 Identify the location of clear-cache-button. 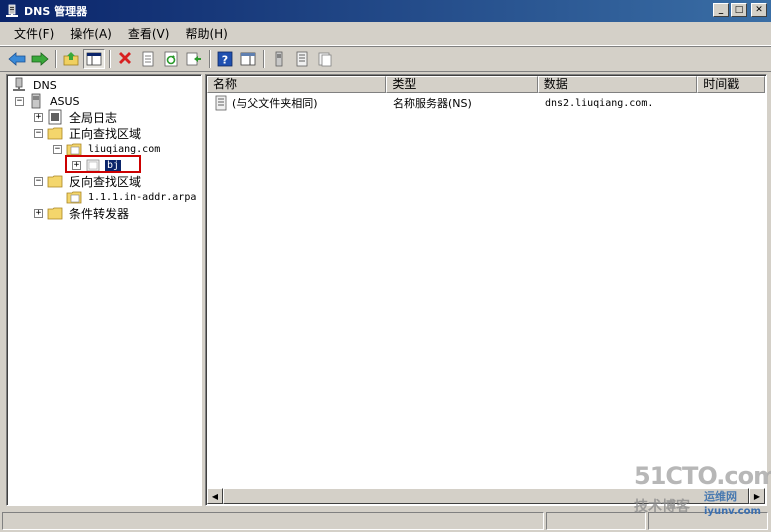
(302, 59).